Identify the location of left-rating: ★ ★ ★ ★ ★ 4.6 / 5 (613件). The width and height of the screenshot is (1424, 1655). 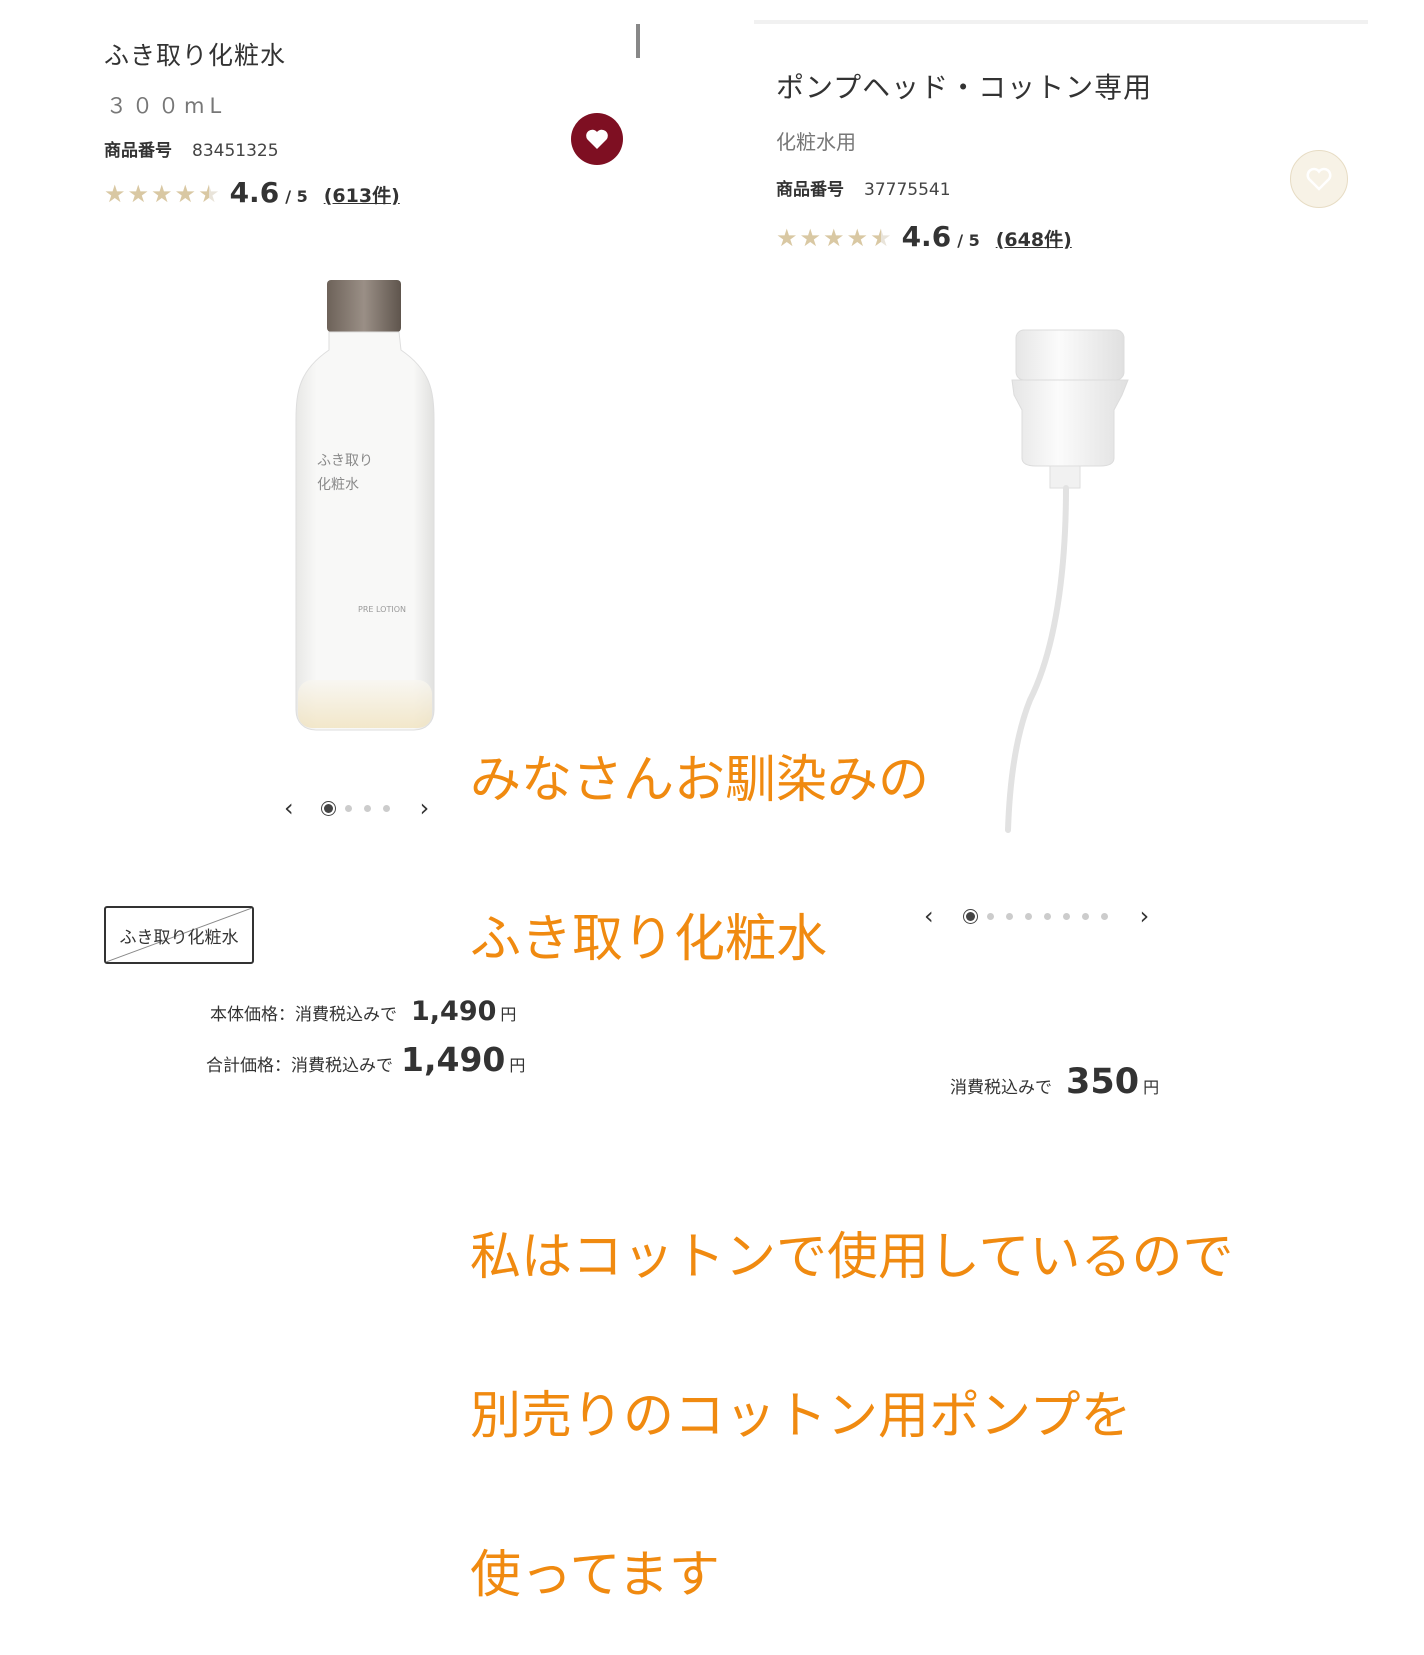
(252, 192).